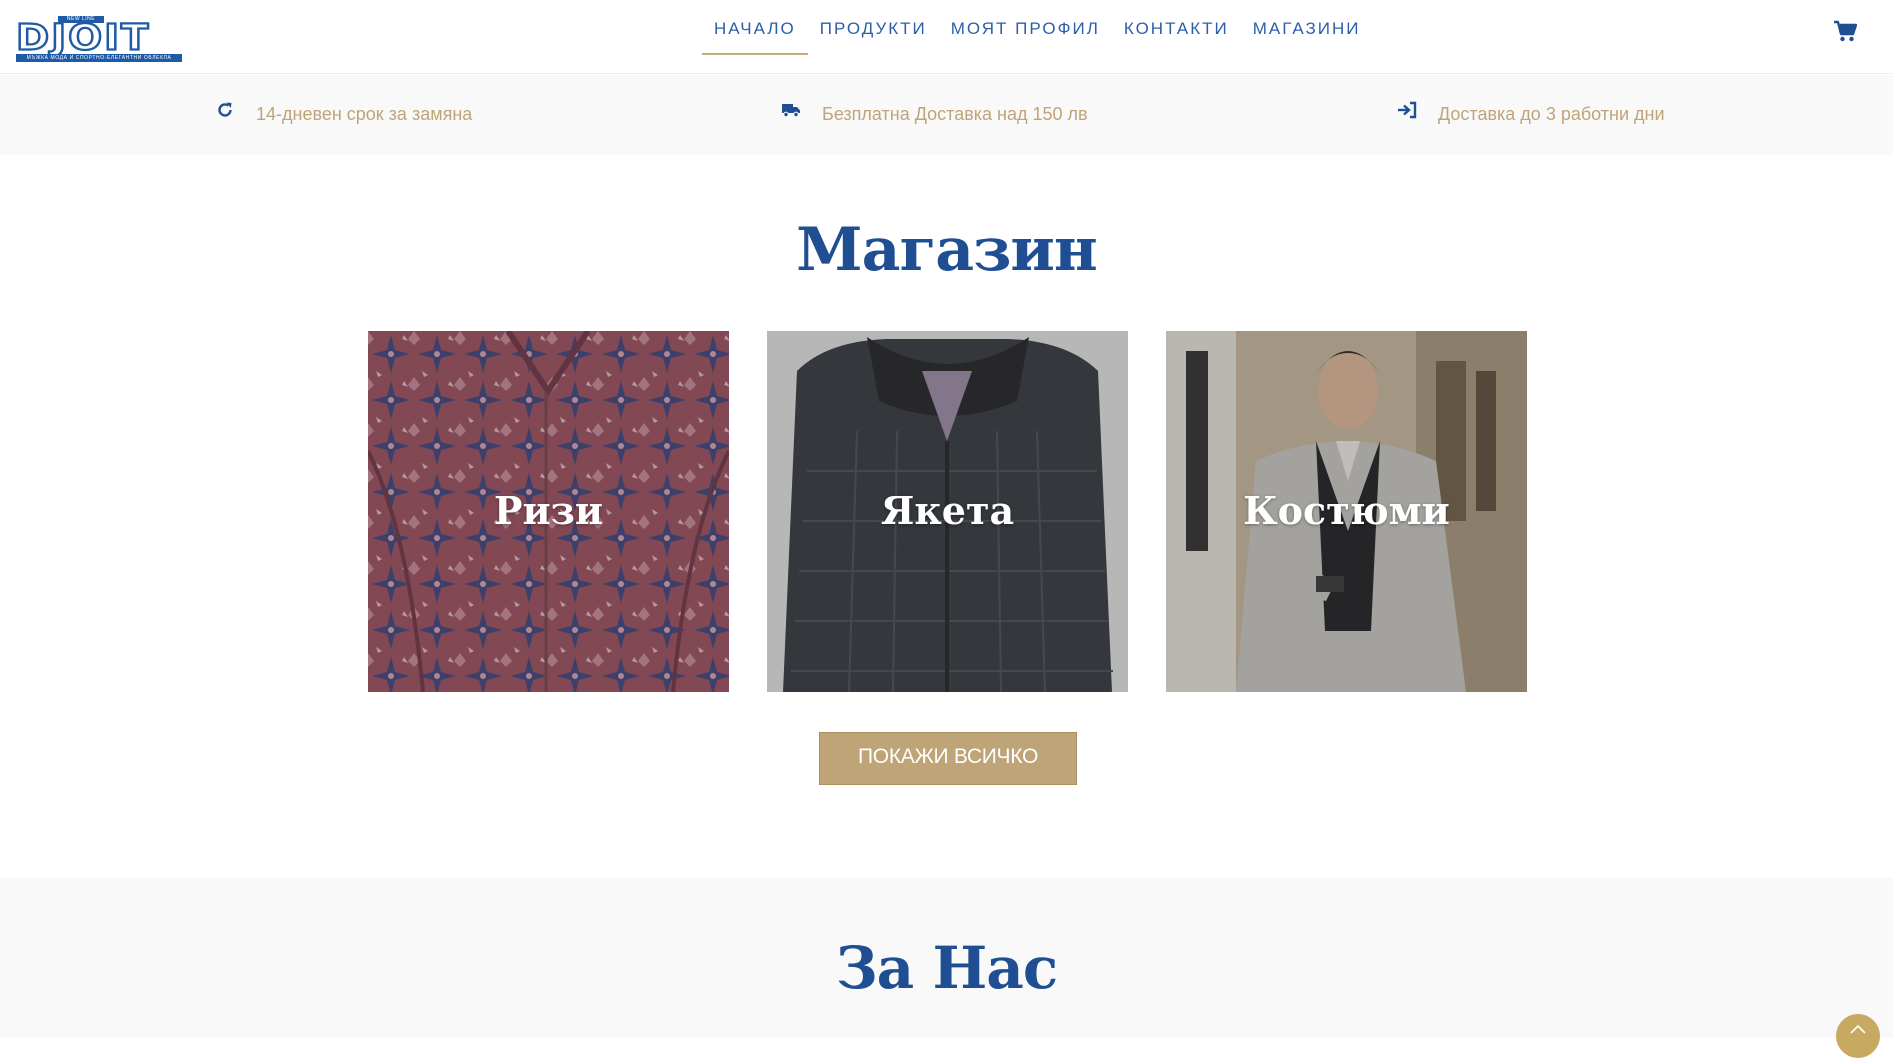 This screenshot has width=1893, height=1058. I want to click on logo-text: DJOIT, so click(83, 38).